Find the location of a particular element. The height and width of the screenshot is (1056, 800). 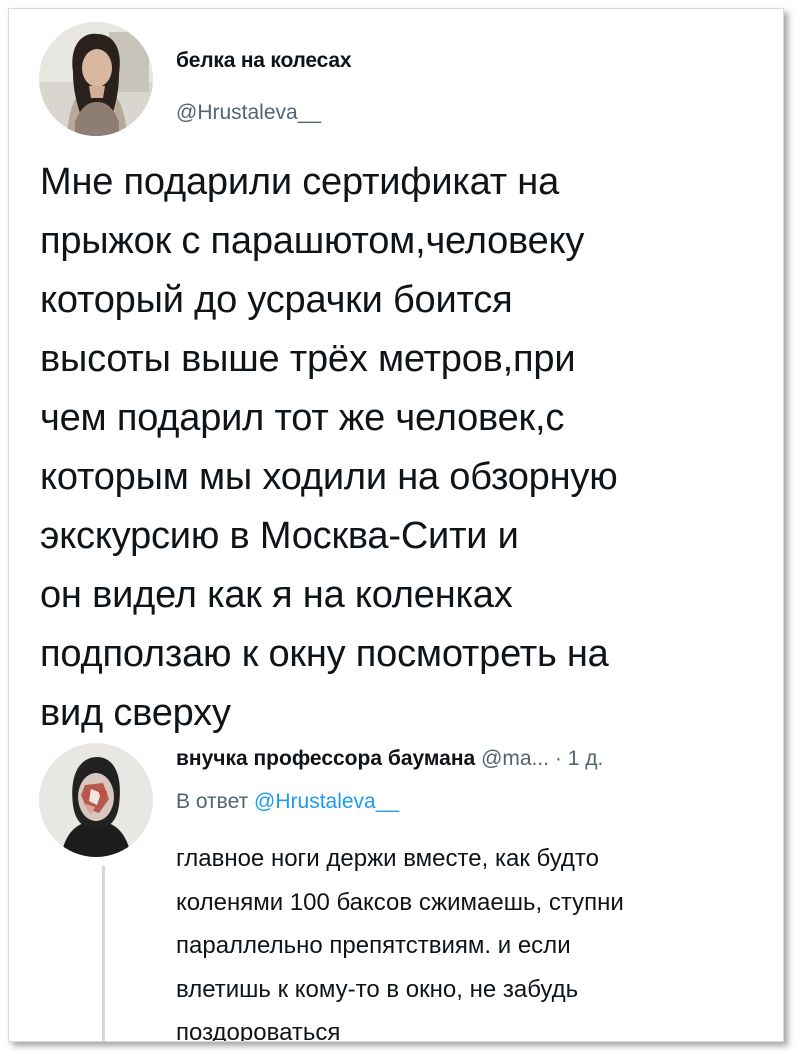

author-display-name: белка на колесах is located at coordinates (264, 61).